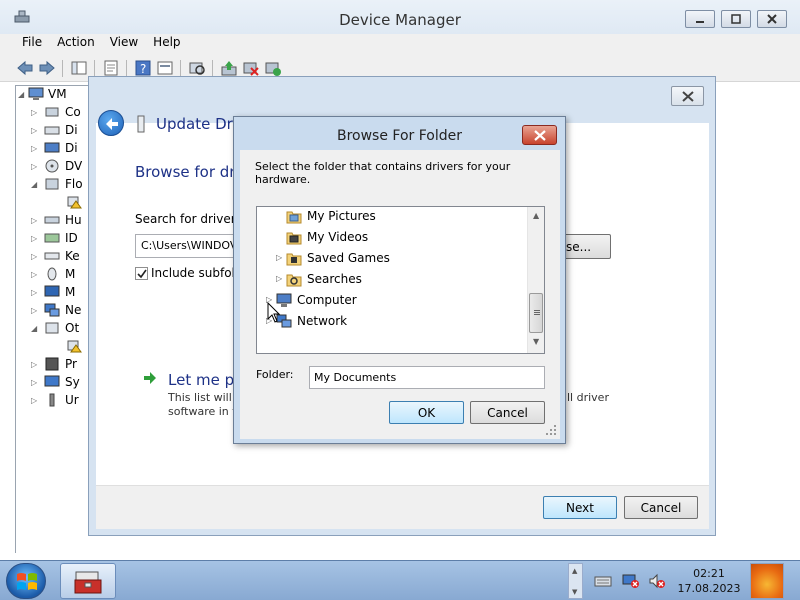 This screenshot has height=600, width=800. I want to click on cancel-button: Cancel, so click(661, 507).